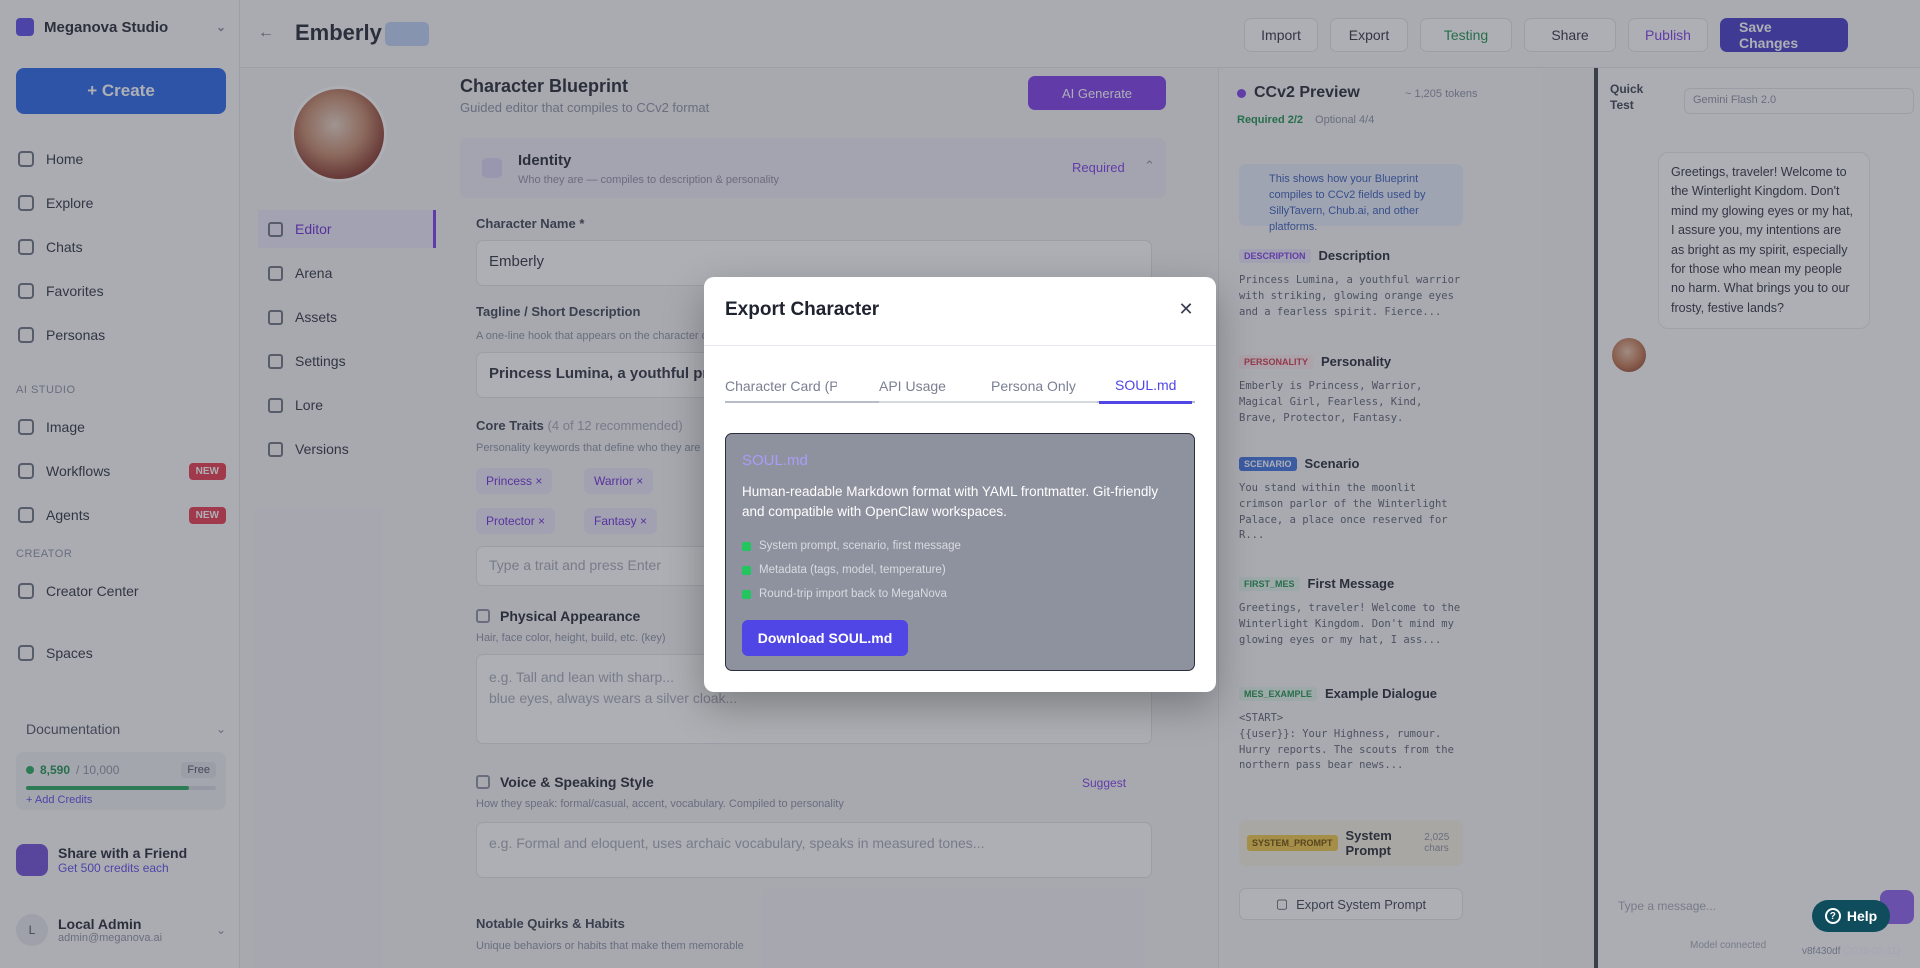 This screenshot has height=968, width=1920. I want to click on modal-header: Export Character ✕, so click(960, 311).